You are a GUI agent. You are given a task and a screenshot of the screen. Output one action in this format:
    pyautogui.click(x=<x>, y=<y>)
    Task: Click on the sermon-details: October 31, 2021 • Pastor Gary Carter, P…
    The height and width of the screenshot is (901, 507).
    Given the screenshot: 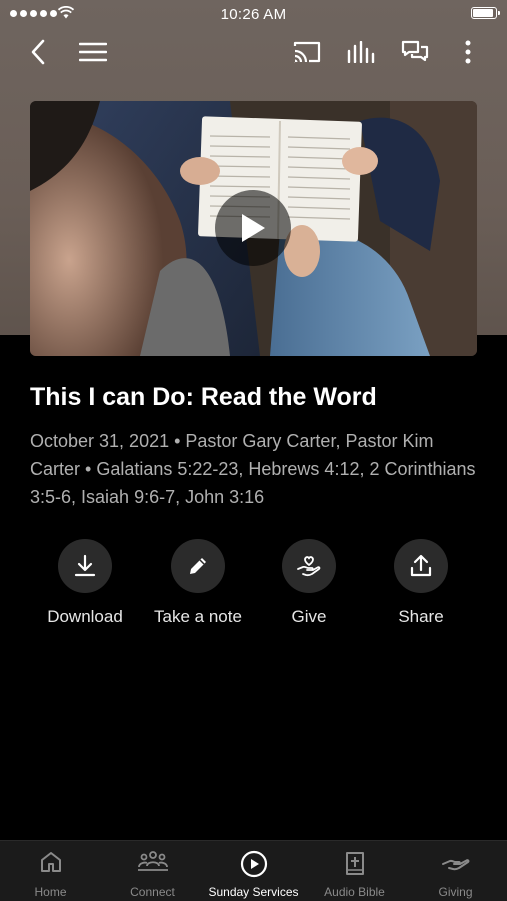 What is the action you would take?
    pyautogui.click(x=253, y=469)
    